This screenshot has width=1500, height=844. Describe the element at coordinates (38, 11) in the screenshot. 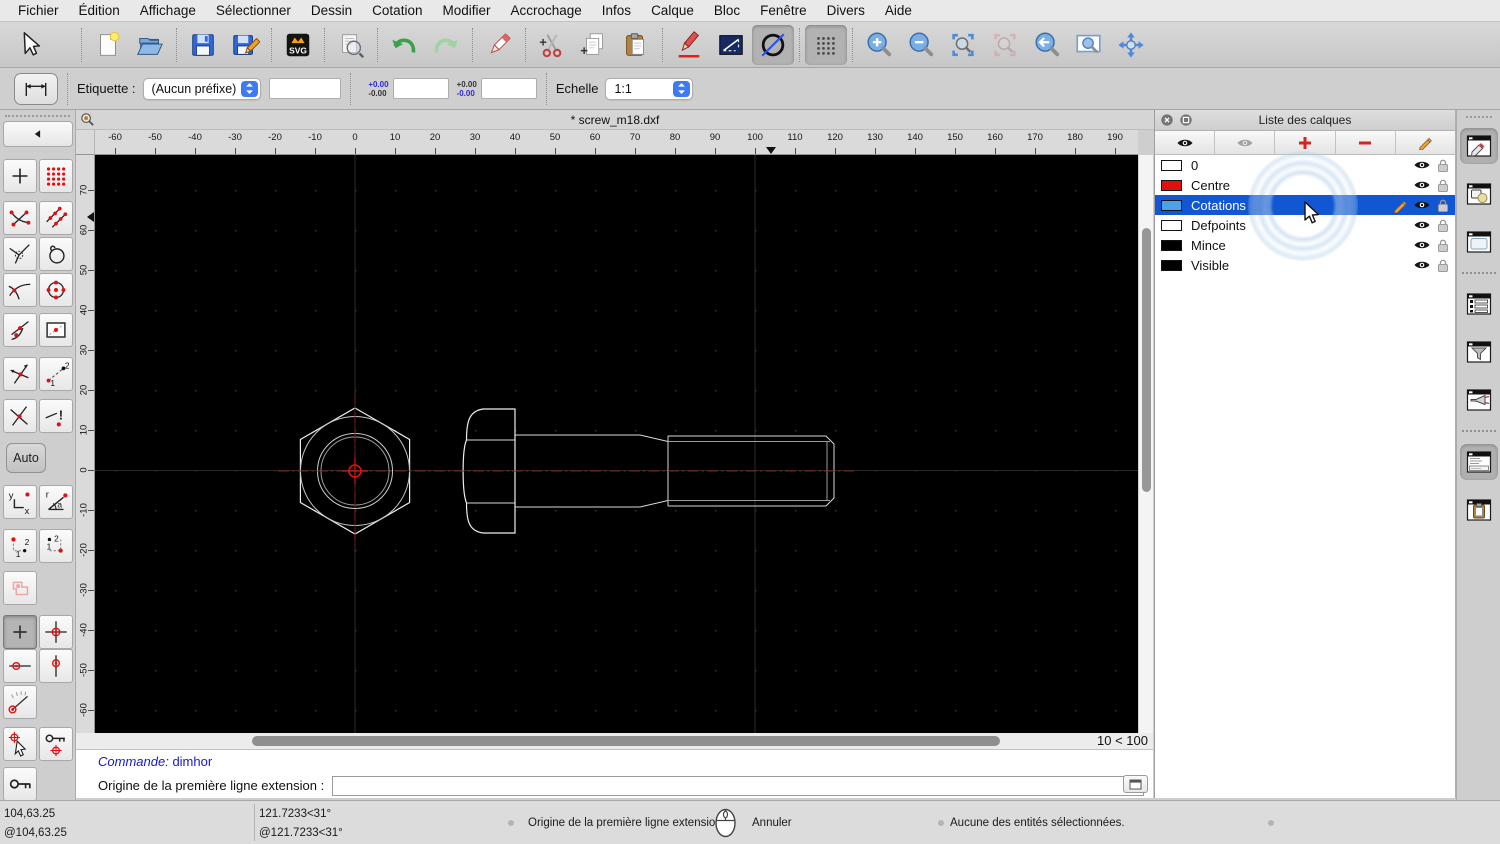

I see `menu-item: Fichier` at that location.